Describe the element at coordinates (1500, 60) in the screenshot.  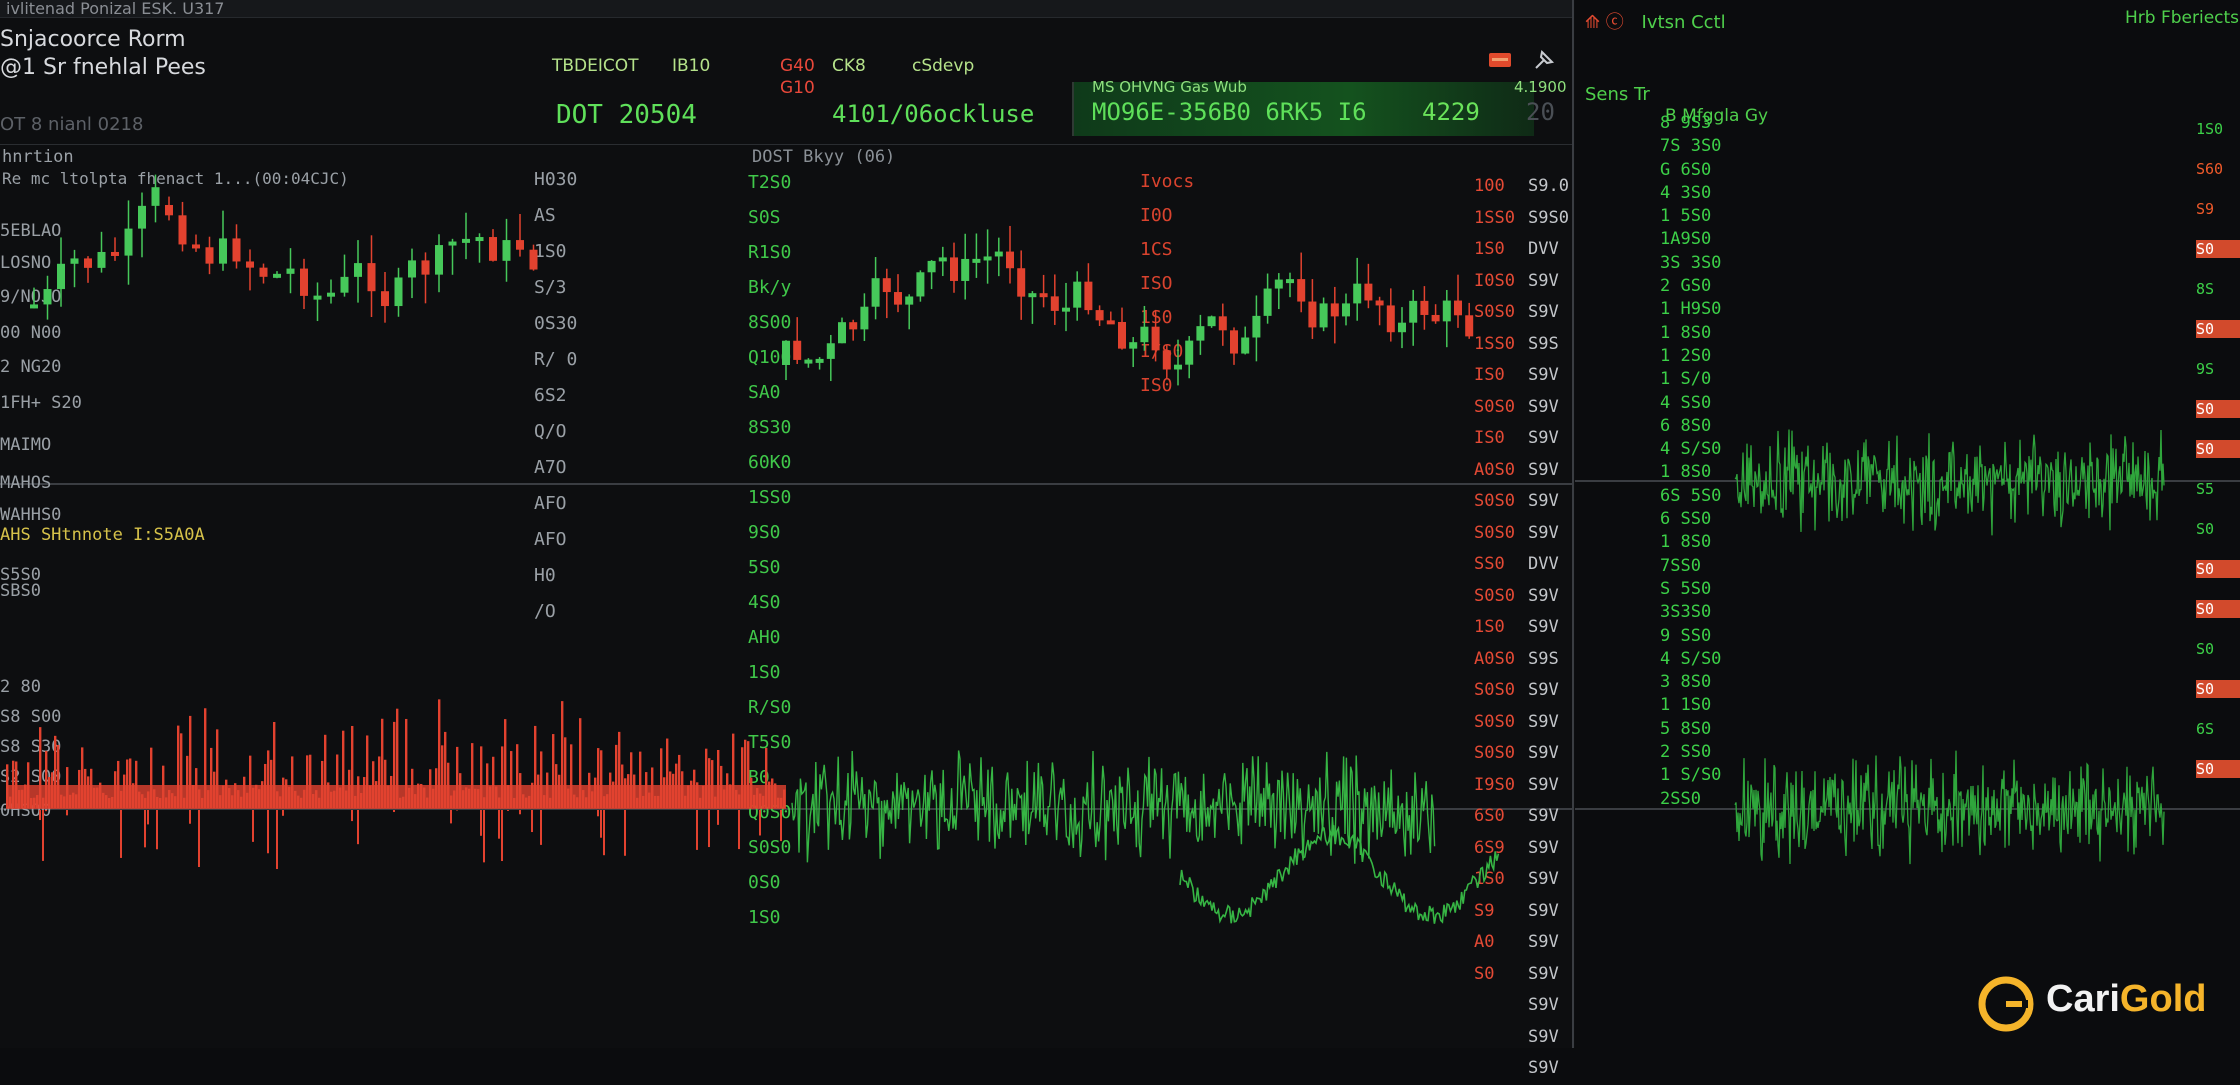
I see `flag-icon` at that location.